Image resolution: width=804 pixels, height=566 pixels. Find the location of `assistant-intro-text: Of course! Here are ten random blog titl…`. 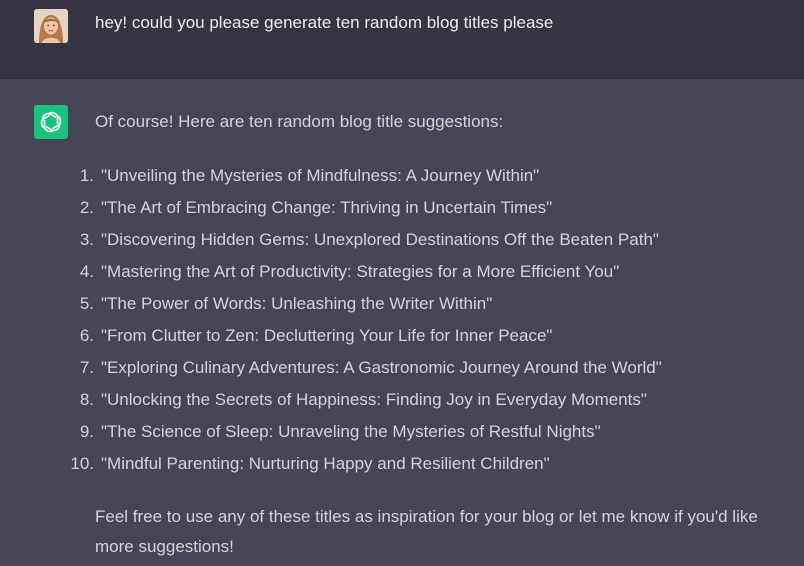

assistant-intro-text: Of course! Here are ten random blog titl… is located at coordinates (299, 121).